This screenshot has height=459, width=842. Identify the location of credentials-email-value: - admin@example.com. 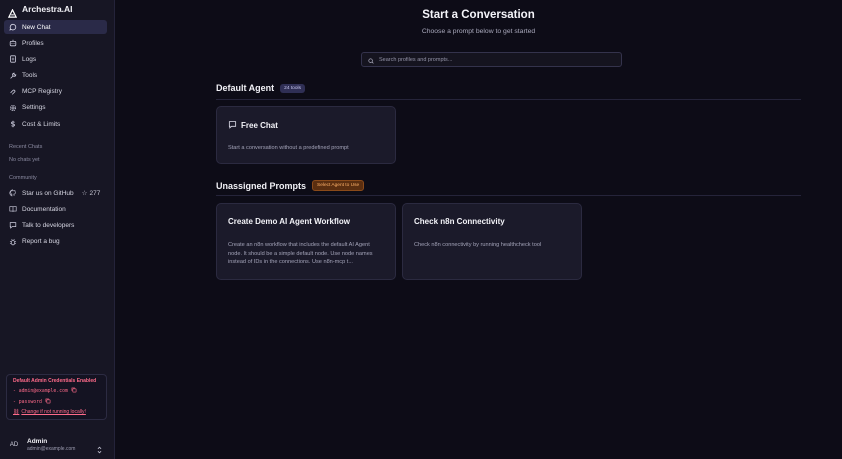
(40, 391).